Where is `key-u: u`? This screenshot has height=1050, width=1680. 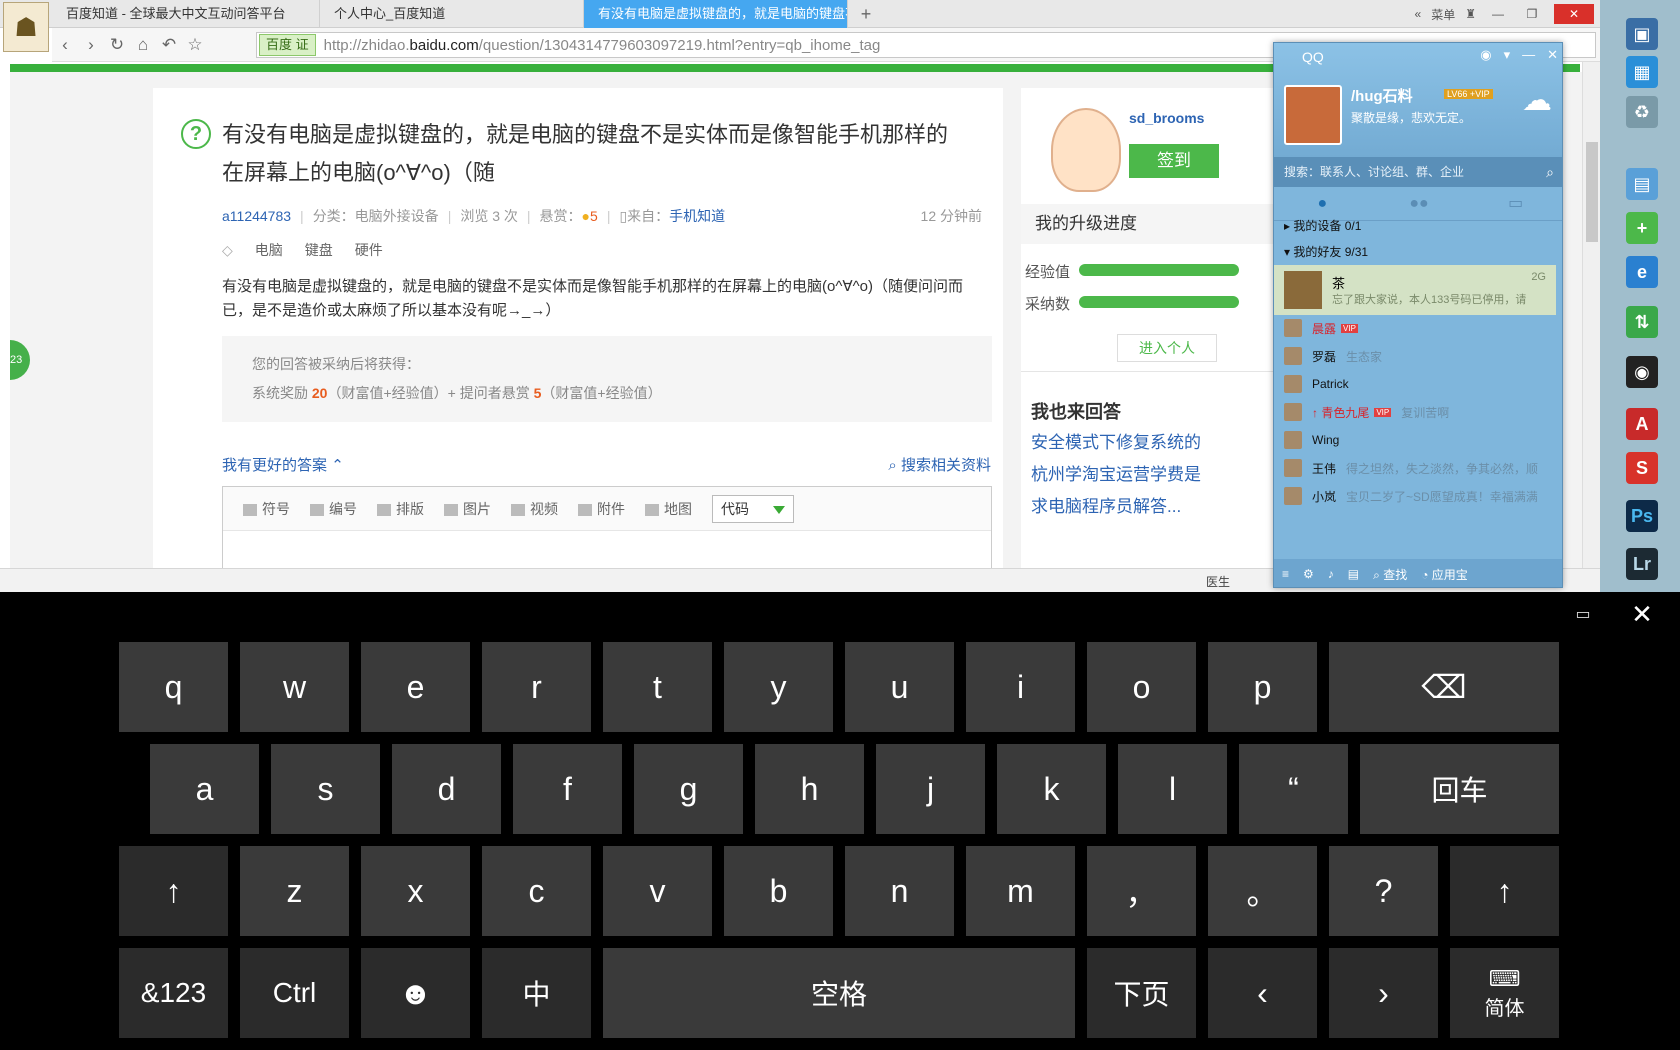
key-u: u is located at coordinates (899, 687).